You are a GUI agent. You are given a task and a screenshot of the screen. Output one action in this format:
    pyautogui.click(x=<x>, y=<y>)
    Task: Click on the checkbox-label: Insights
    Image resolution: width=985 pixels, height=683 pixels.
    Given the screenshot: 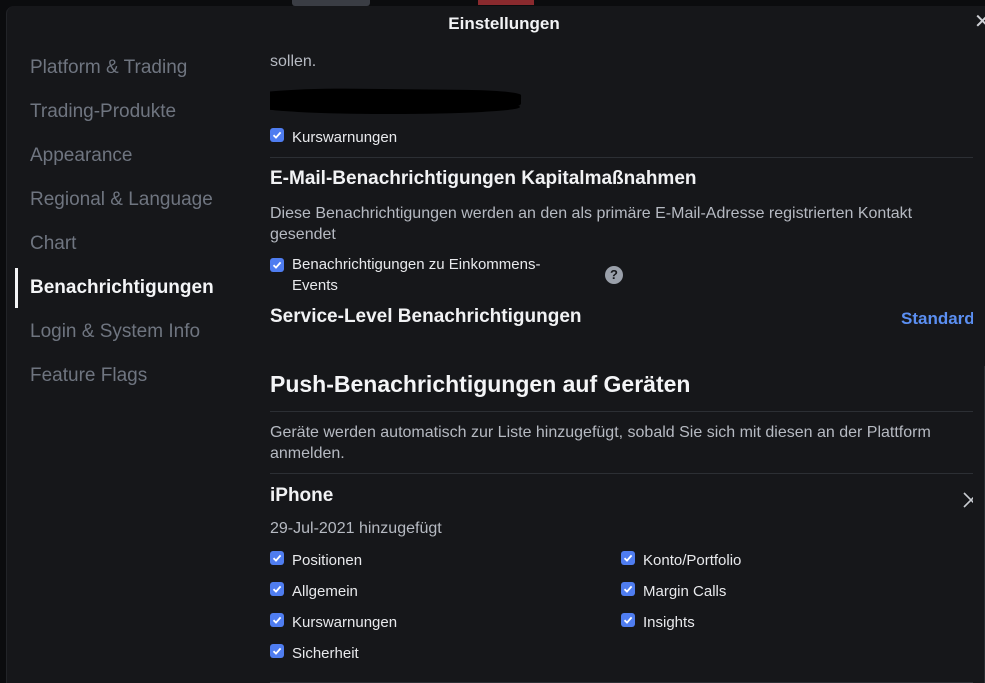 What is the action you would take?
    pyautogui.click(x=669, y=622)
    